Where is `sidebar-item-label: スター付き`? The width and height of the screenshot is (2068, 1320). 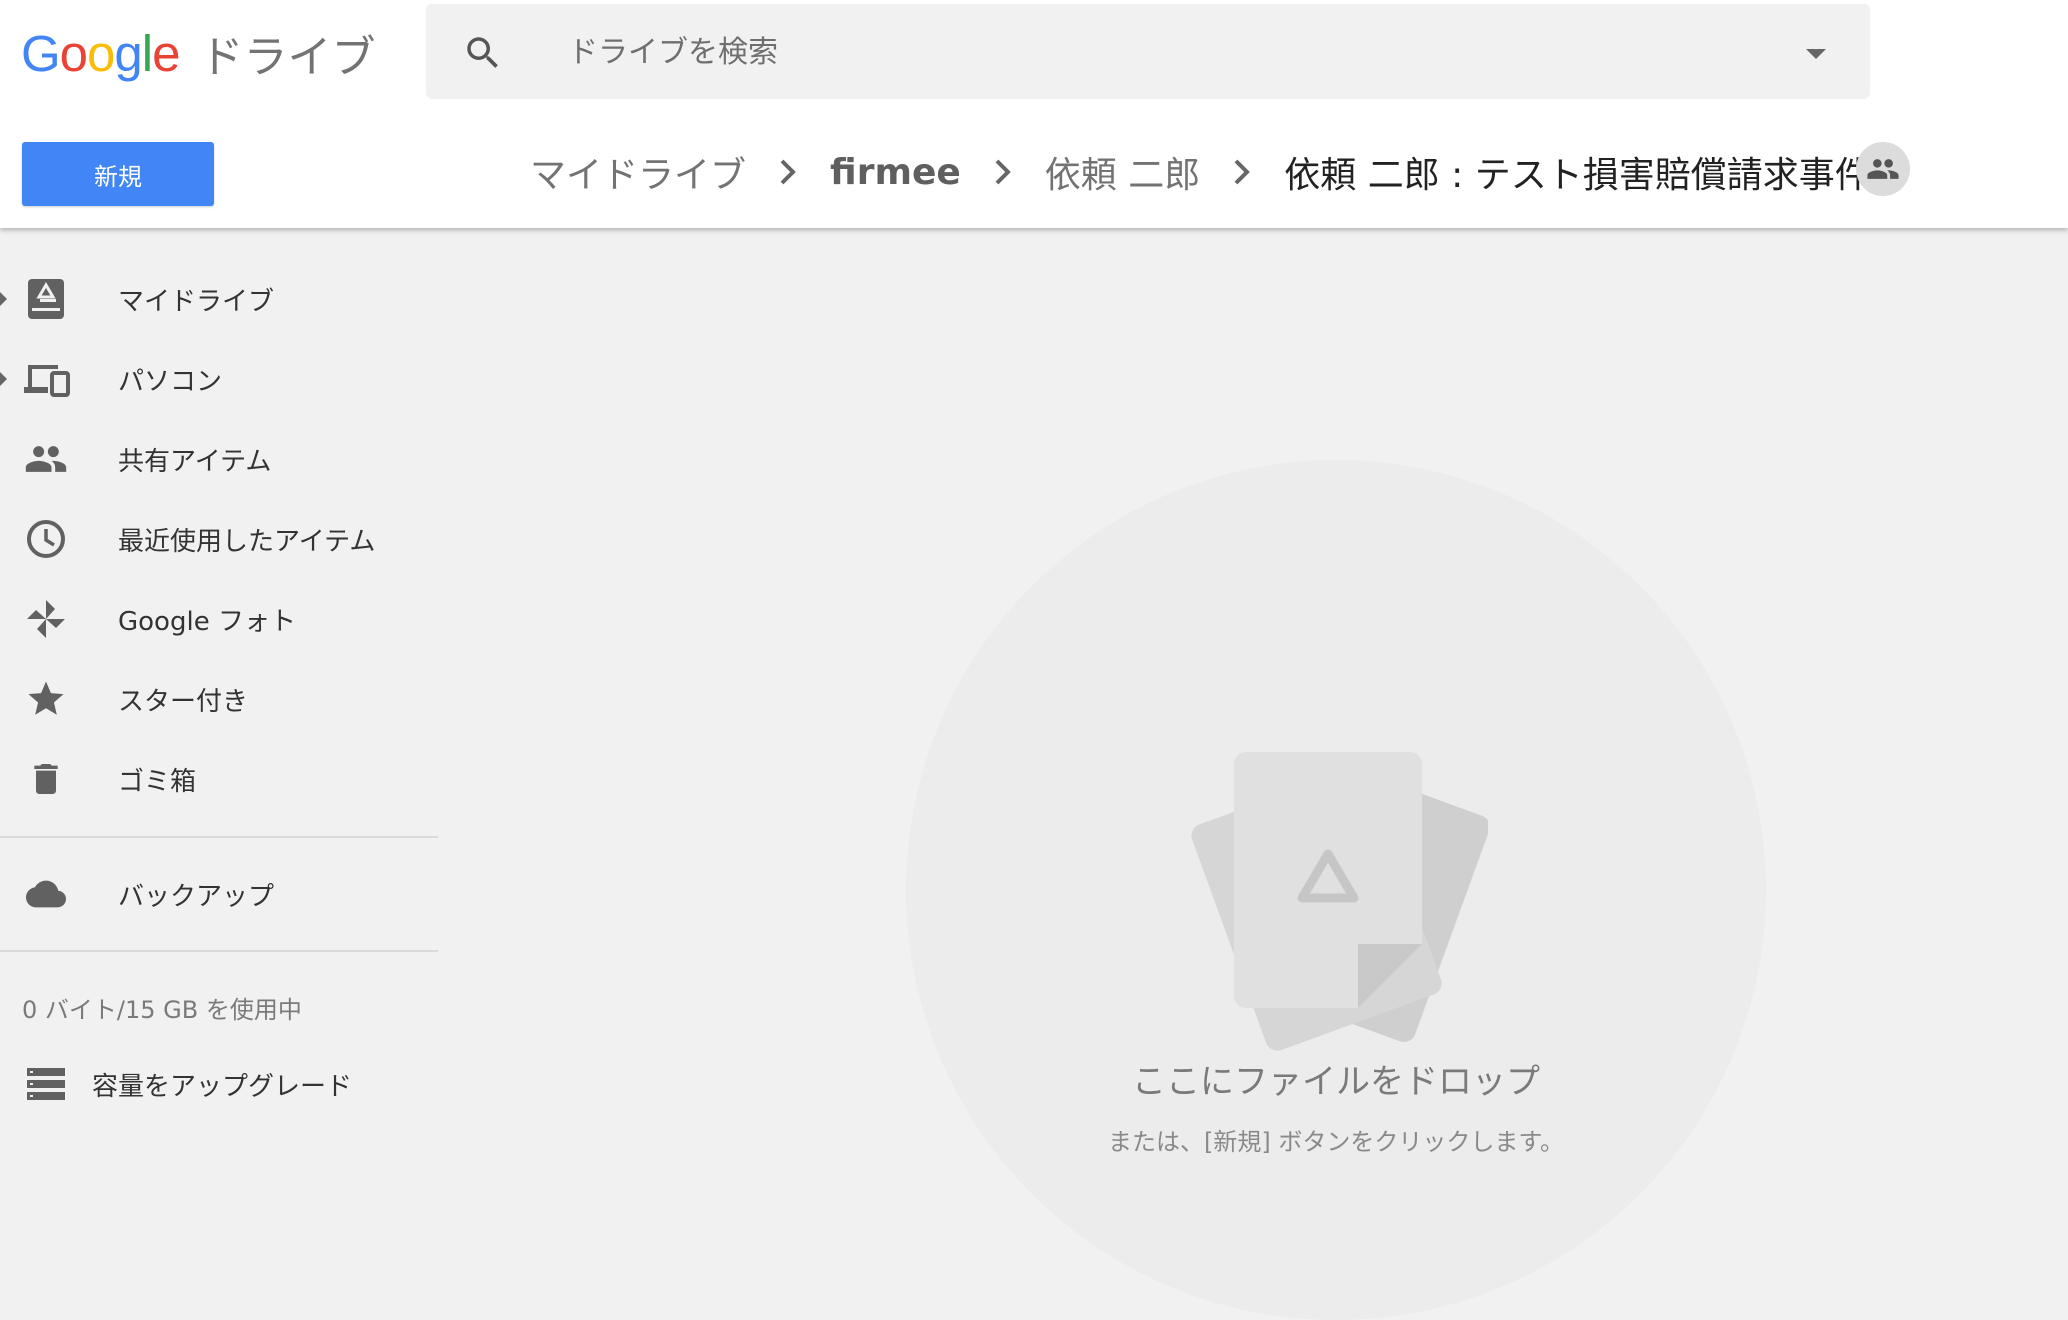
sidebar-item-label: スター付き is located at coordinates (183, 701).